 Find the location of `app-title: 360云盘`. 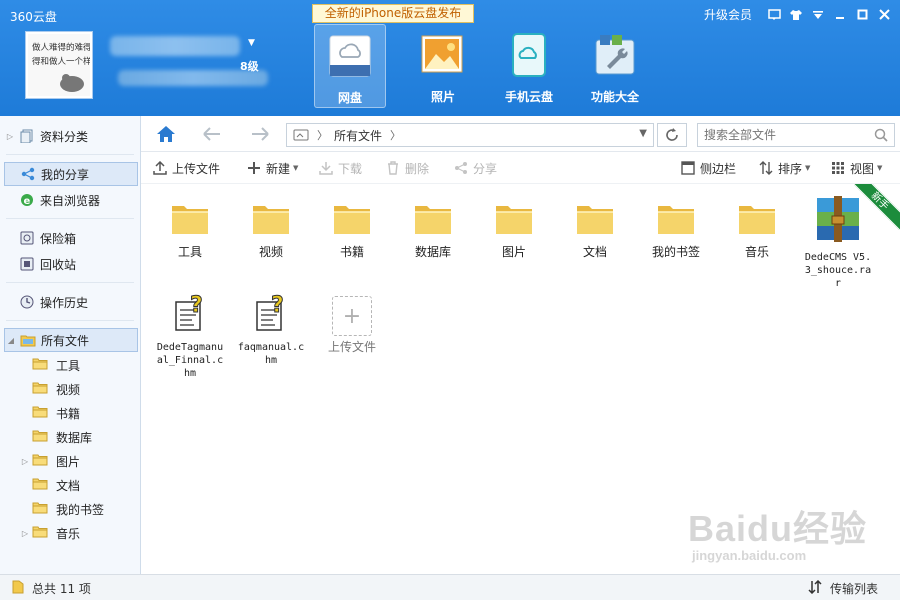

app-title: 360云盘 is located at coordinates (33, 17).